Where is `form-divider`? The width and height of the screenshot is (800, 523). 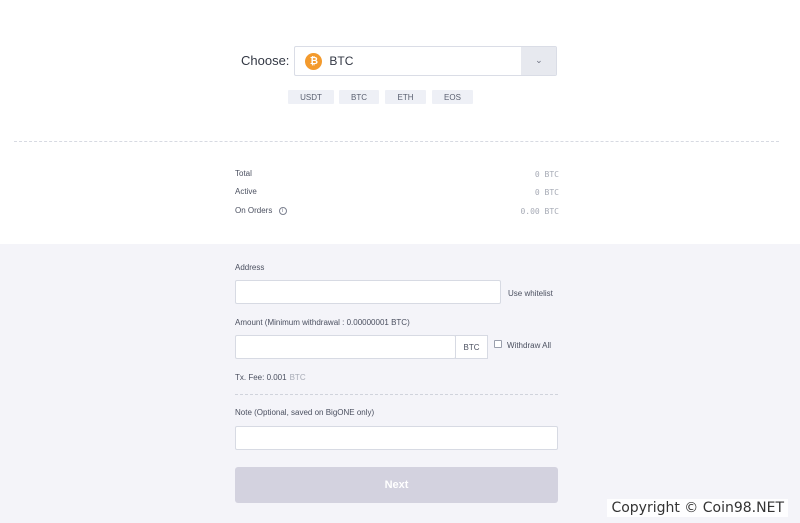 form-divider is located at coordinates (396, 394).